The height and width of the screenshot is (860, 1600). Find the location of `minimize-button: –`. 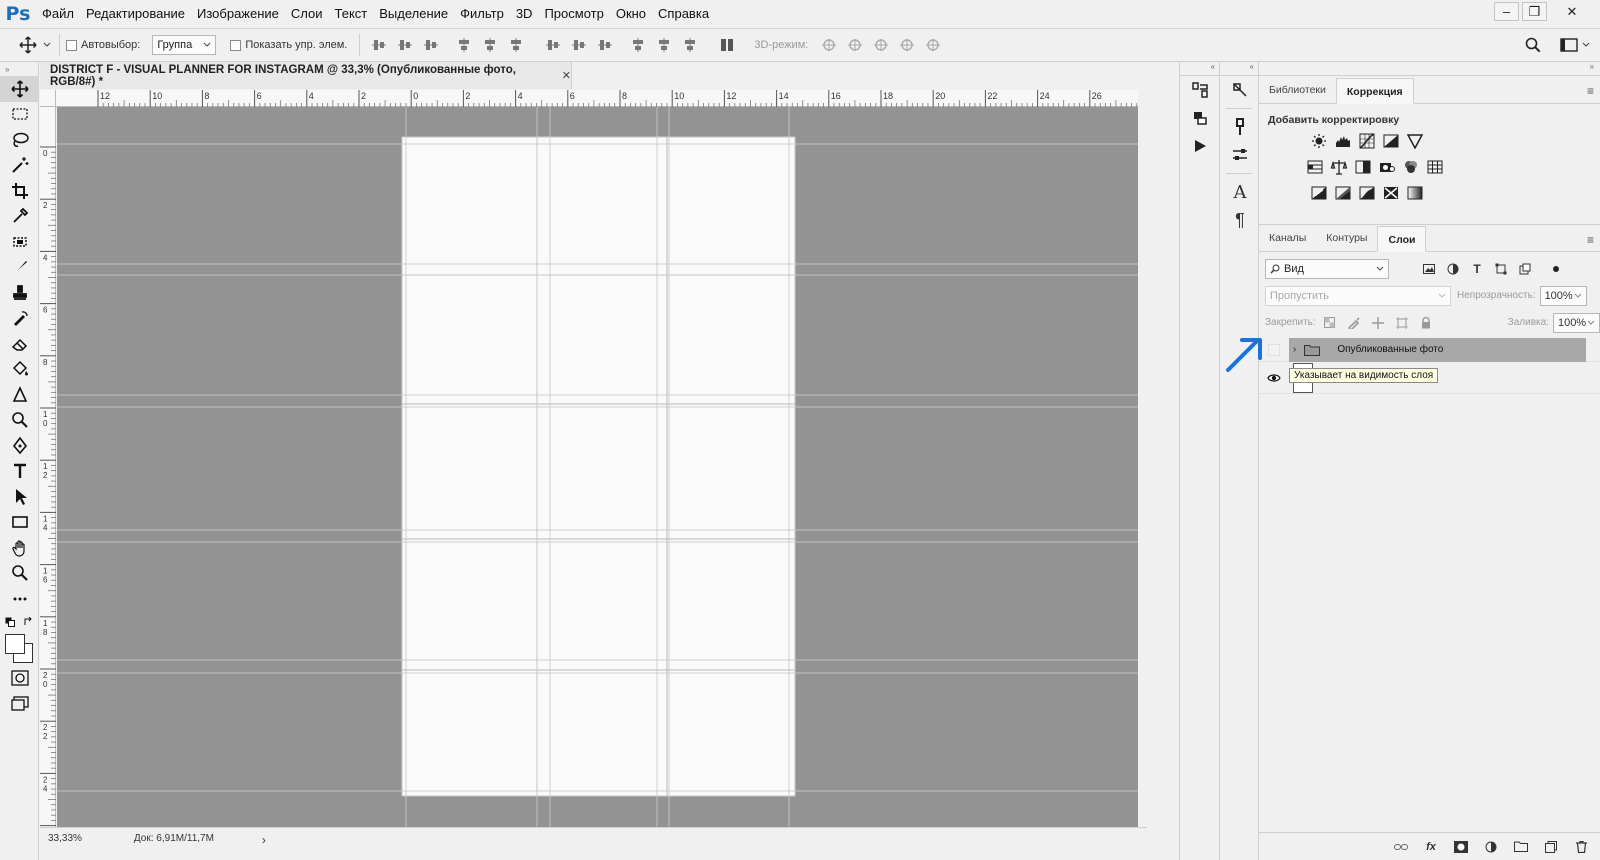

minimize-button: – is located at coordinates (1506, 11).